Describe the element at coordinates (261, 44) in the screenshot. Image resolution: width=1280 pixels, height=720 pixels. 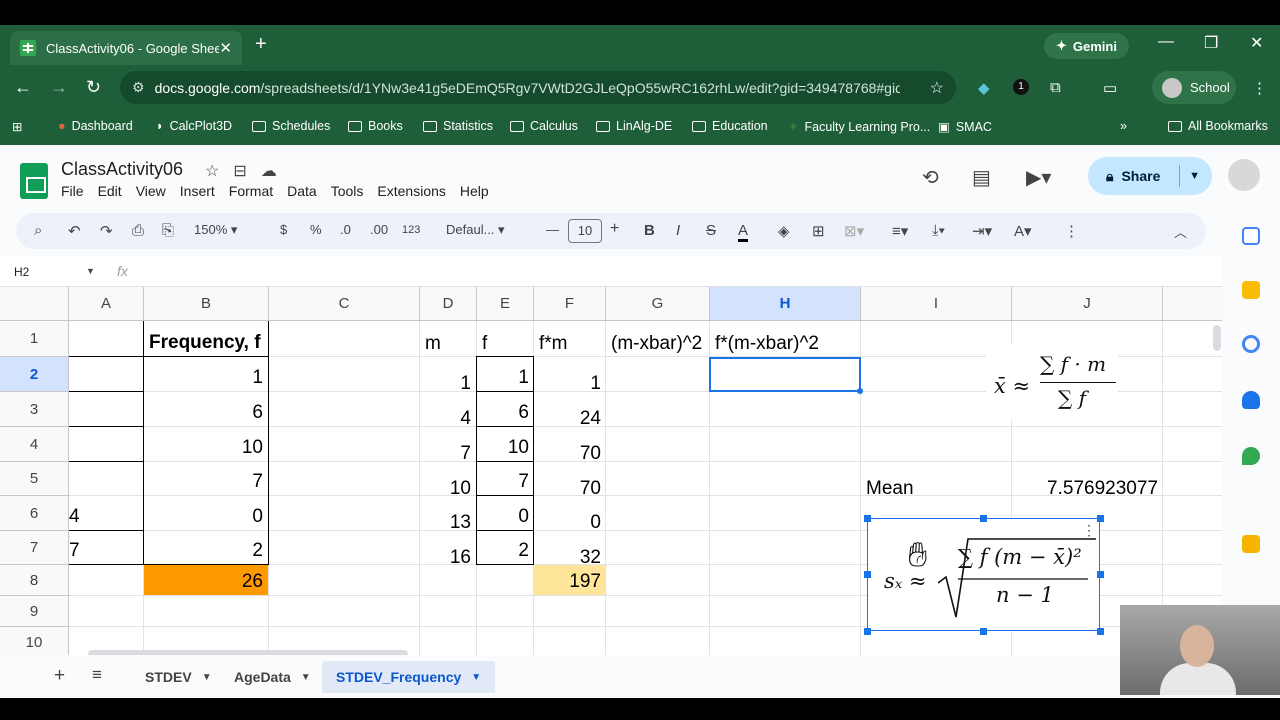
I see `new-tab-icon: +` at that location.